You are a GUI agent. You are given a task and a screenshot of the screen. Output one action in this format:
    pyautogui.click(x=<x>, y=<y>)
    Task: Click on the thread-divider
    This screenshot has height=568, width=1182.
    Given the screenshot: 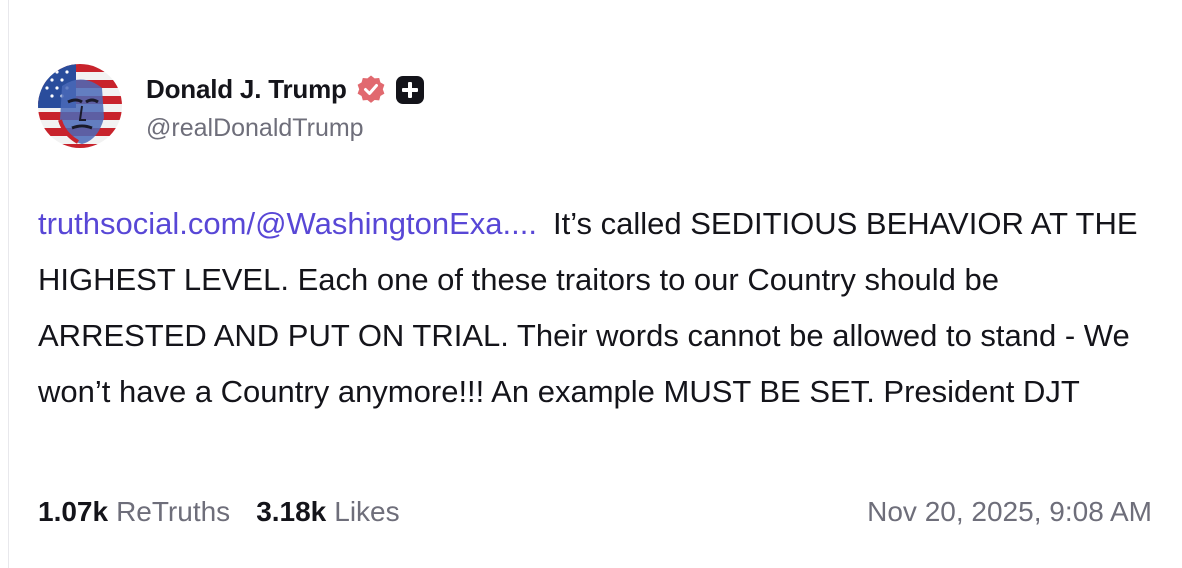 What is the action you would take?
    pyautogui.click(x=8, y=284)
    